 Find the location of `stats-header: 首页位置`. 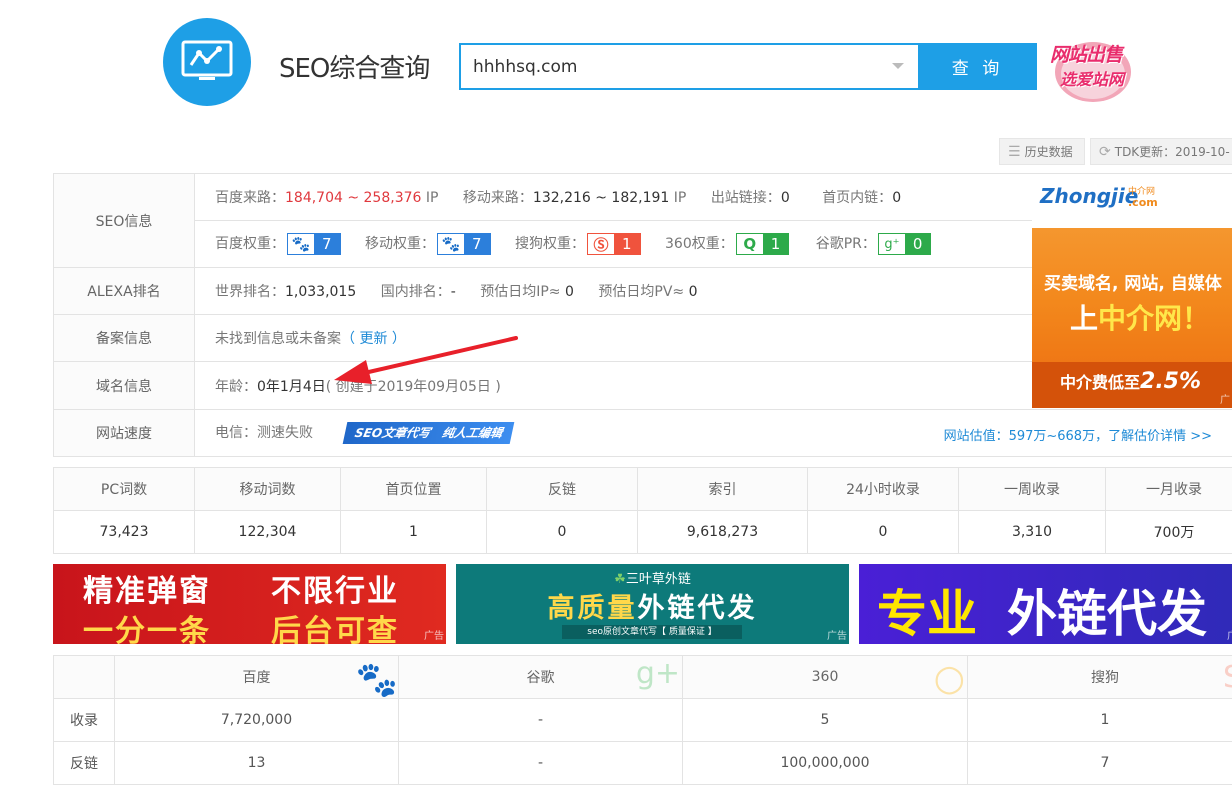

stats-header: 首页位置 is located at coordinates (413, 489).